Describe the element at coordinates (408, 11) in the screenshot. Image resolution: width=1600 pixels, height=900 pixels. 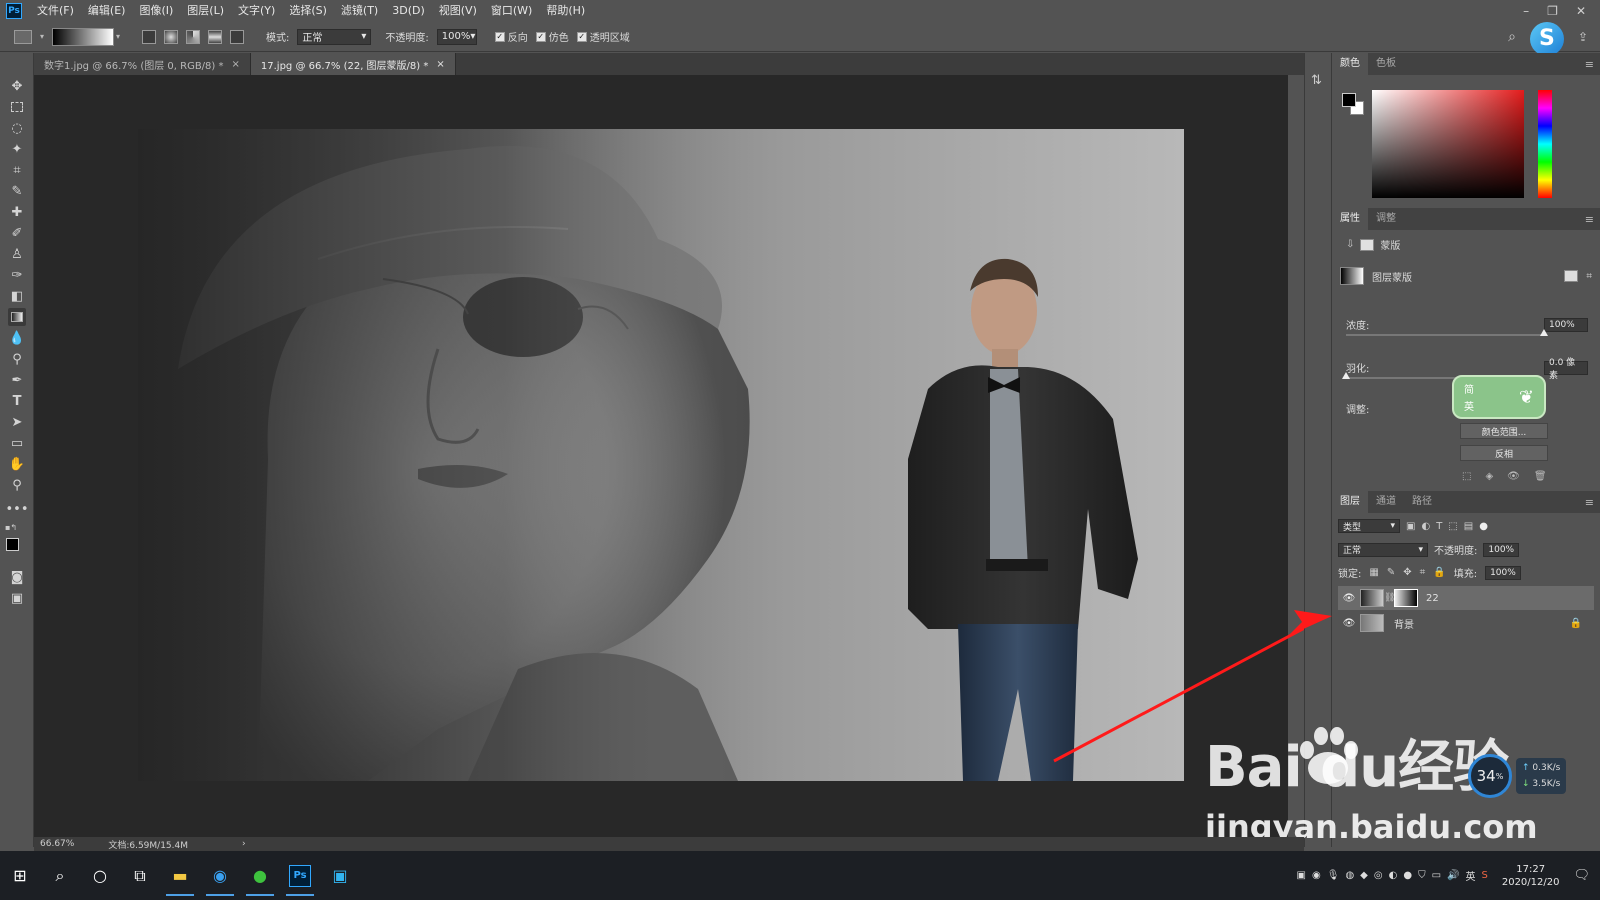
I see `menu-3d: 3D(D)` at that location.